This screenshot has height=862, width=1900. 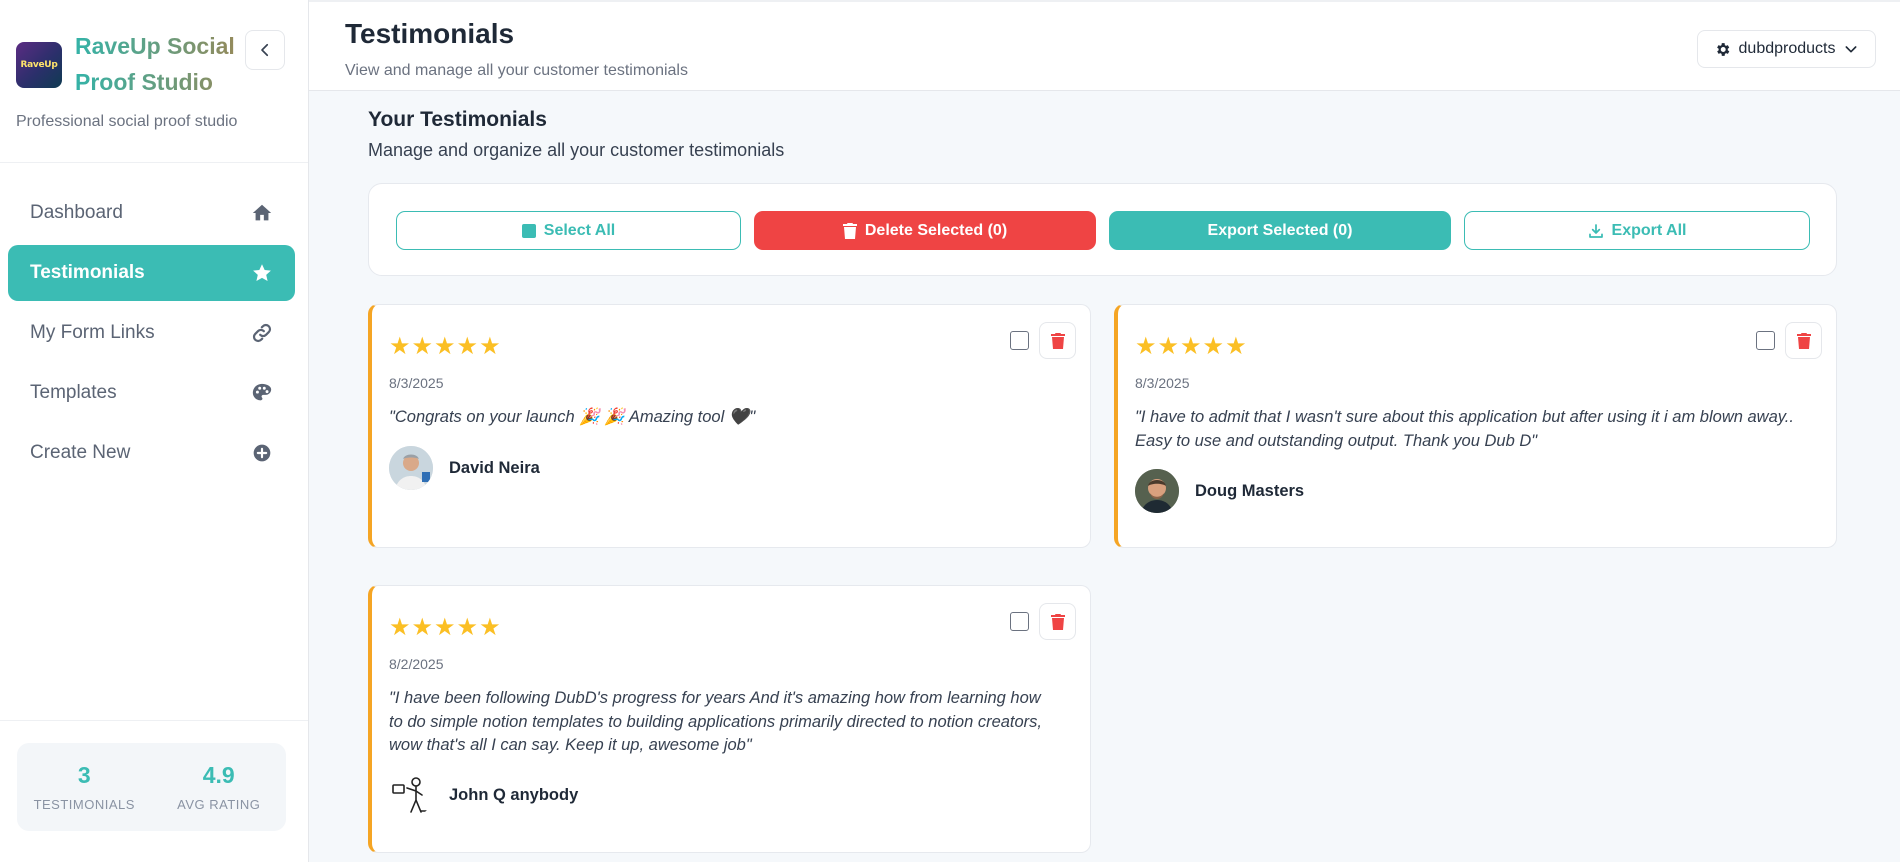 I want to click on stats-panel: 3 TESTIMONIALS 4.9 AVG RATING, so click(x=151, y=787).